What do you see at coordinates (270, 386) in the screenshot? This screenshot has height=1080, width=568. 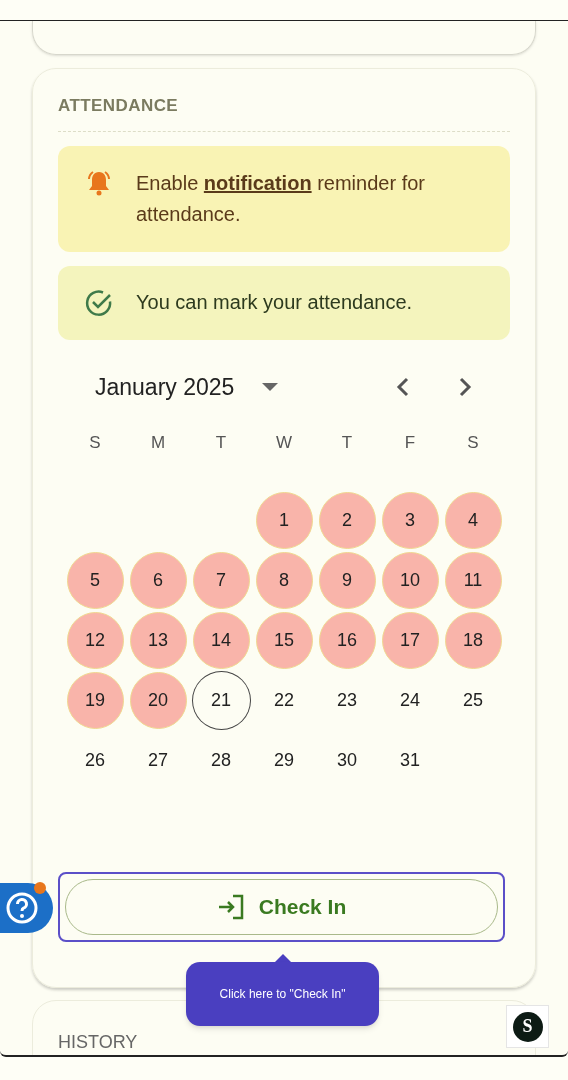 I see `dropdown-icon` at bounding box center [270, 386].